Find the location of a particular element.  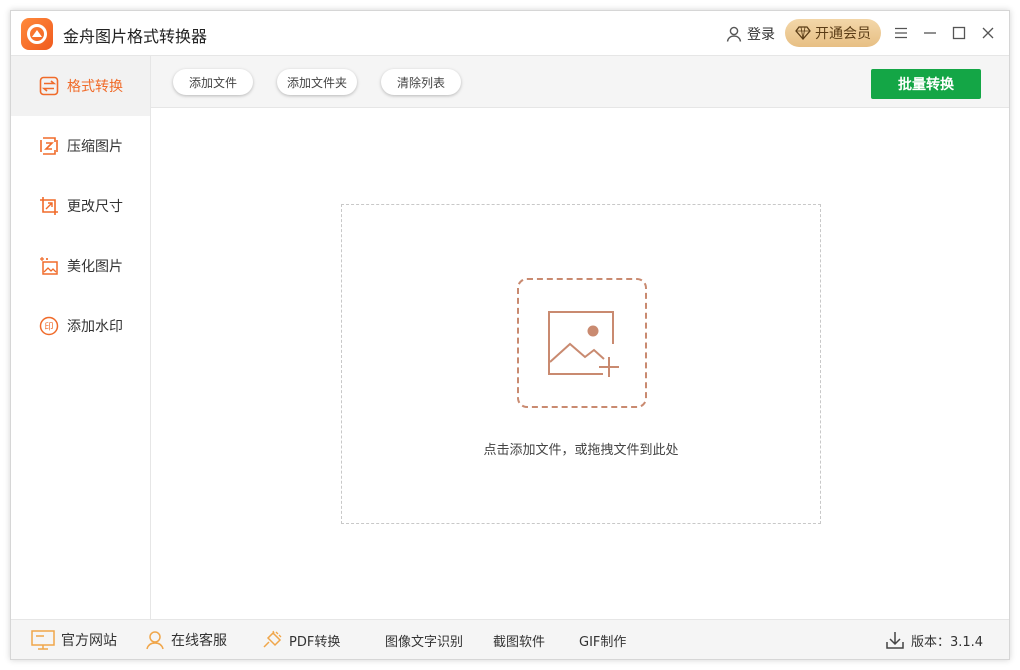

maximize-icon is located at coordinates (959, 33).